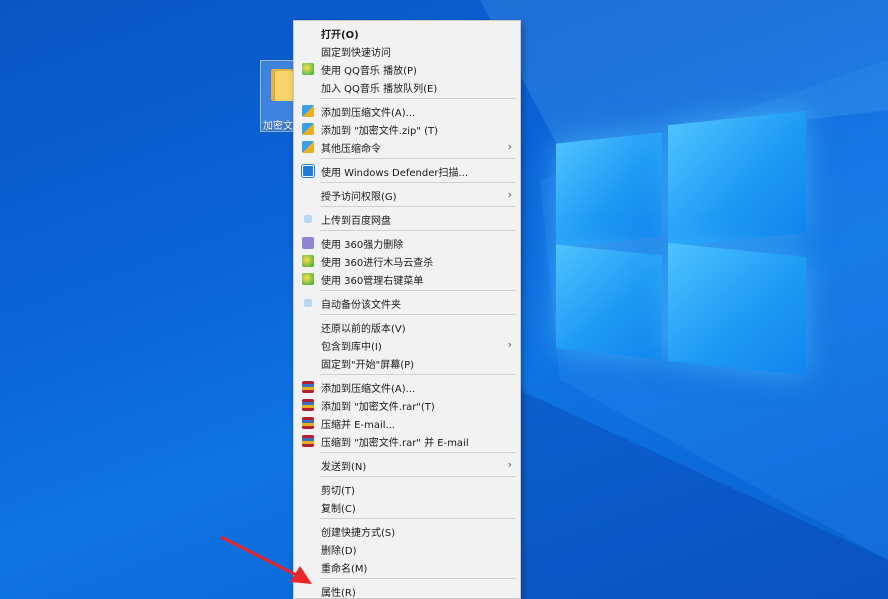  I want to click on menu-item: 添加到 "加密文件.rar"(T), so click(407, 405).